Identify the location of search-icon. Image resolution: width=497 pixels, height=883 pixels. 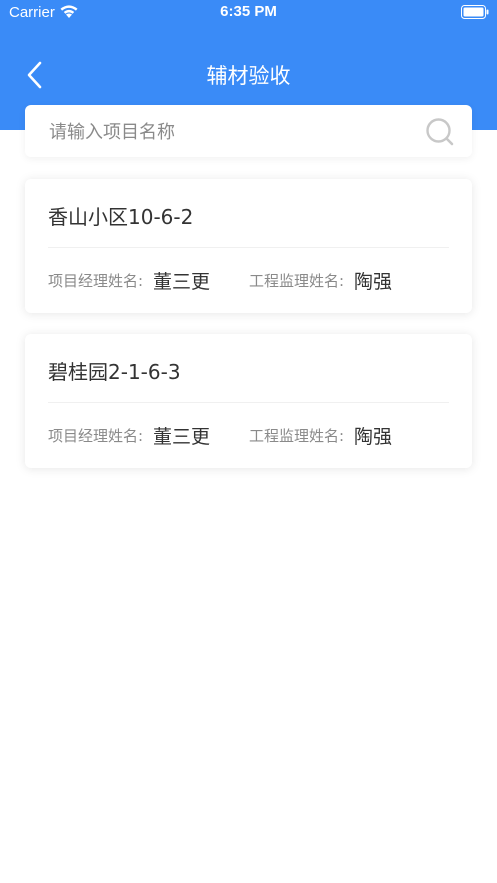
(440, 132).